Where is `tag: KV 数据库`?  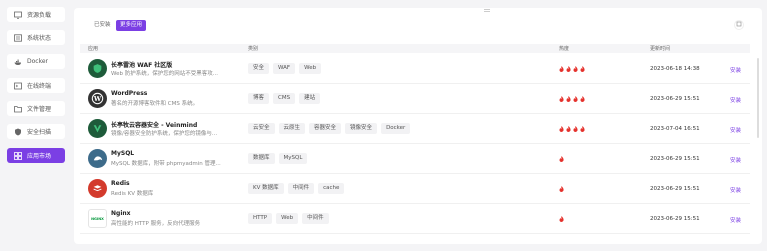
tag: KV 数据库 is located at coordinates (266, 188).